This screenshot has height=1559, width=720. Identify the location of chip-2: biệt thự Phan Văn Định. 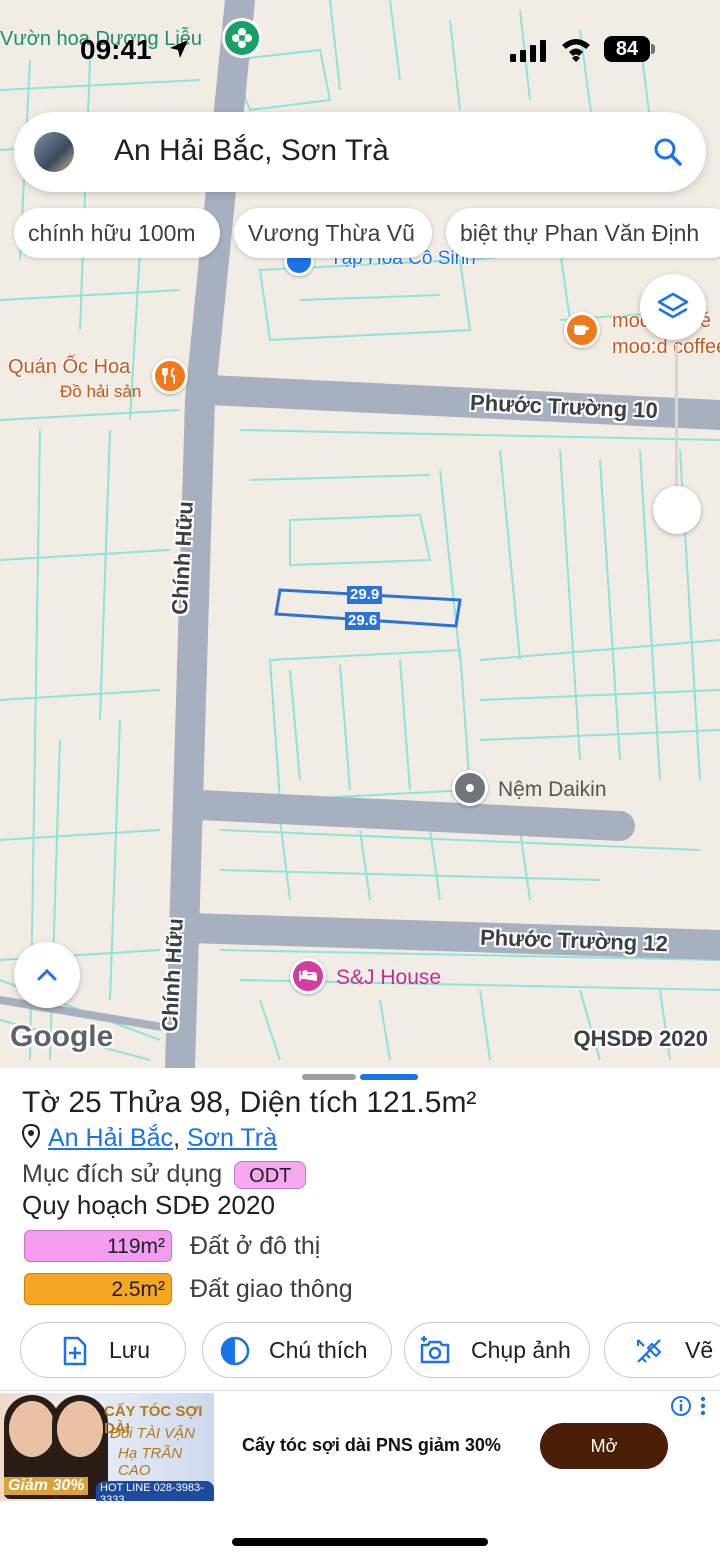
(583, 233).